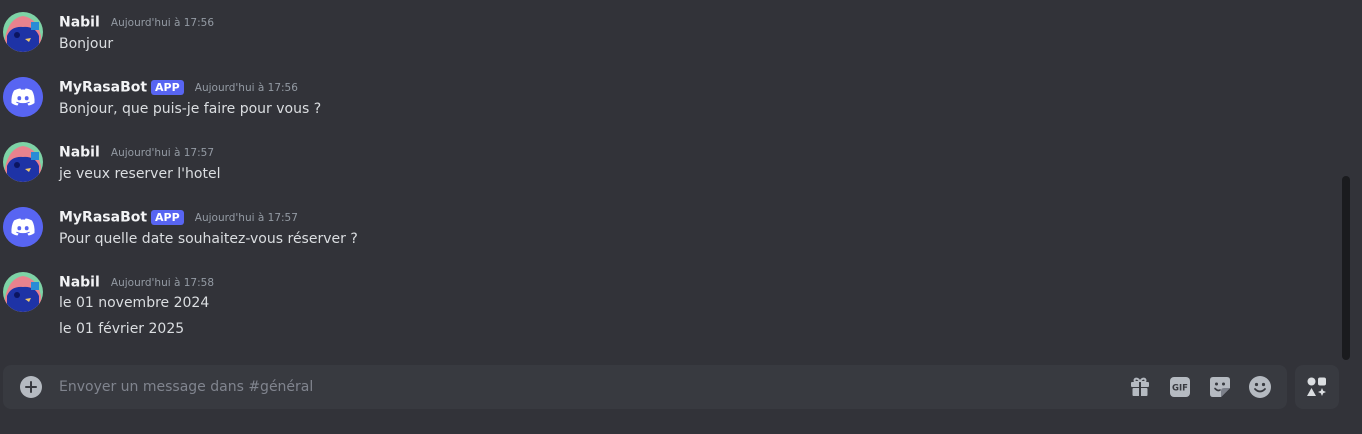 The image size is (1362, 434). I want to click on message-timestamp: Aujourd'hui à 17:58, so click(162, 282).